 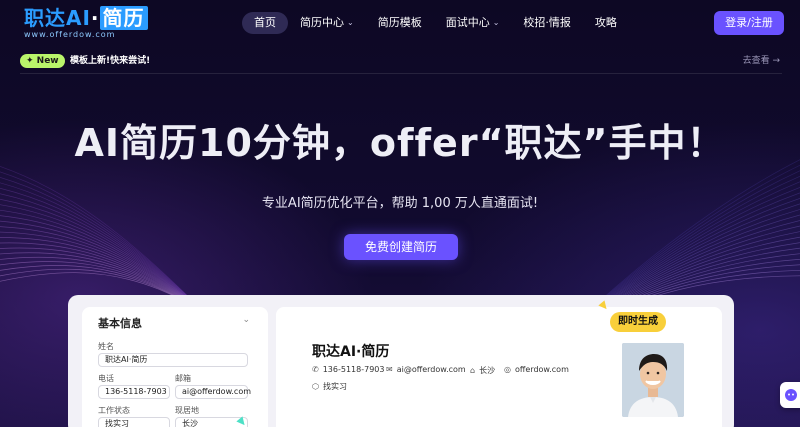 What do you see at coordinates (749, 23) in the screenshot?
I see `login-register-button: 登录/注册` at bounding box center [749, 23].